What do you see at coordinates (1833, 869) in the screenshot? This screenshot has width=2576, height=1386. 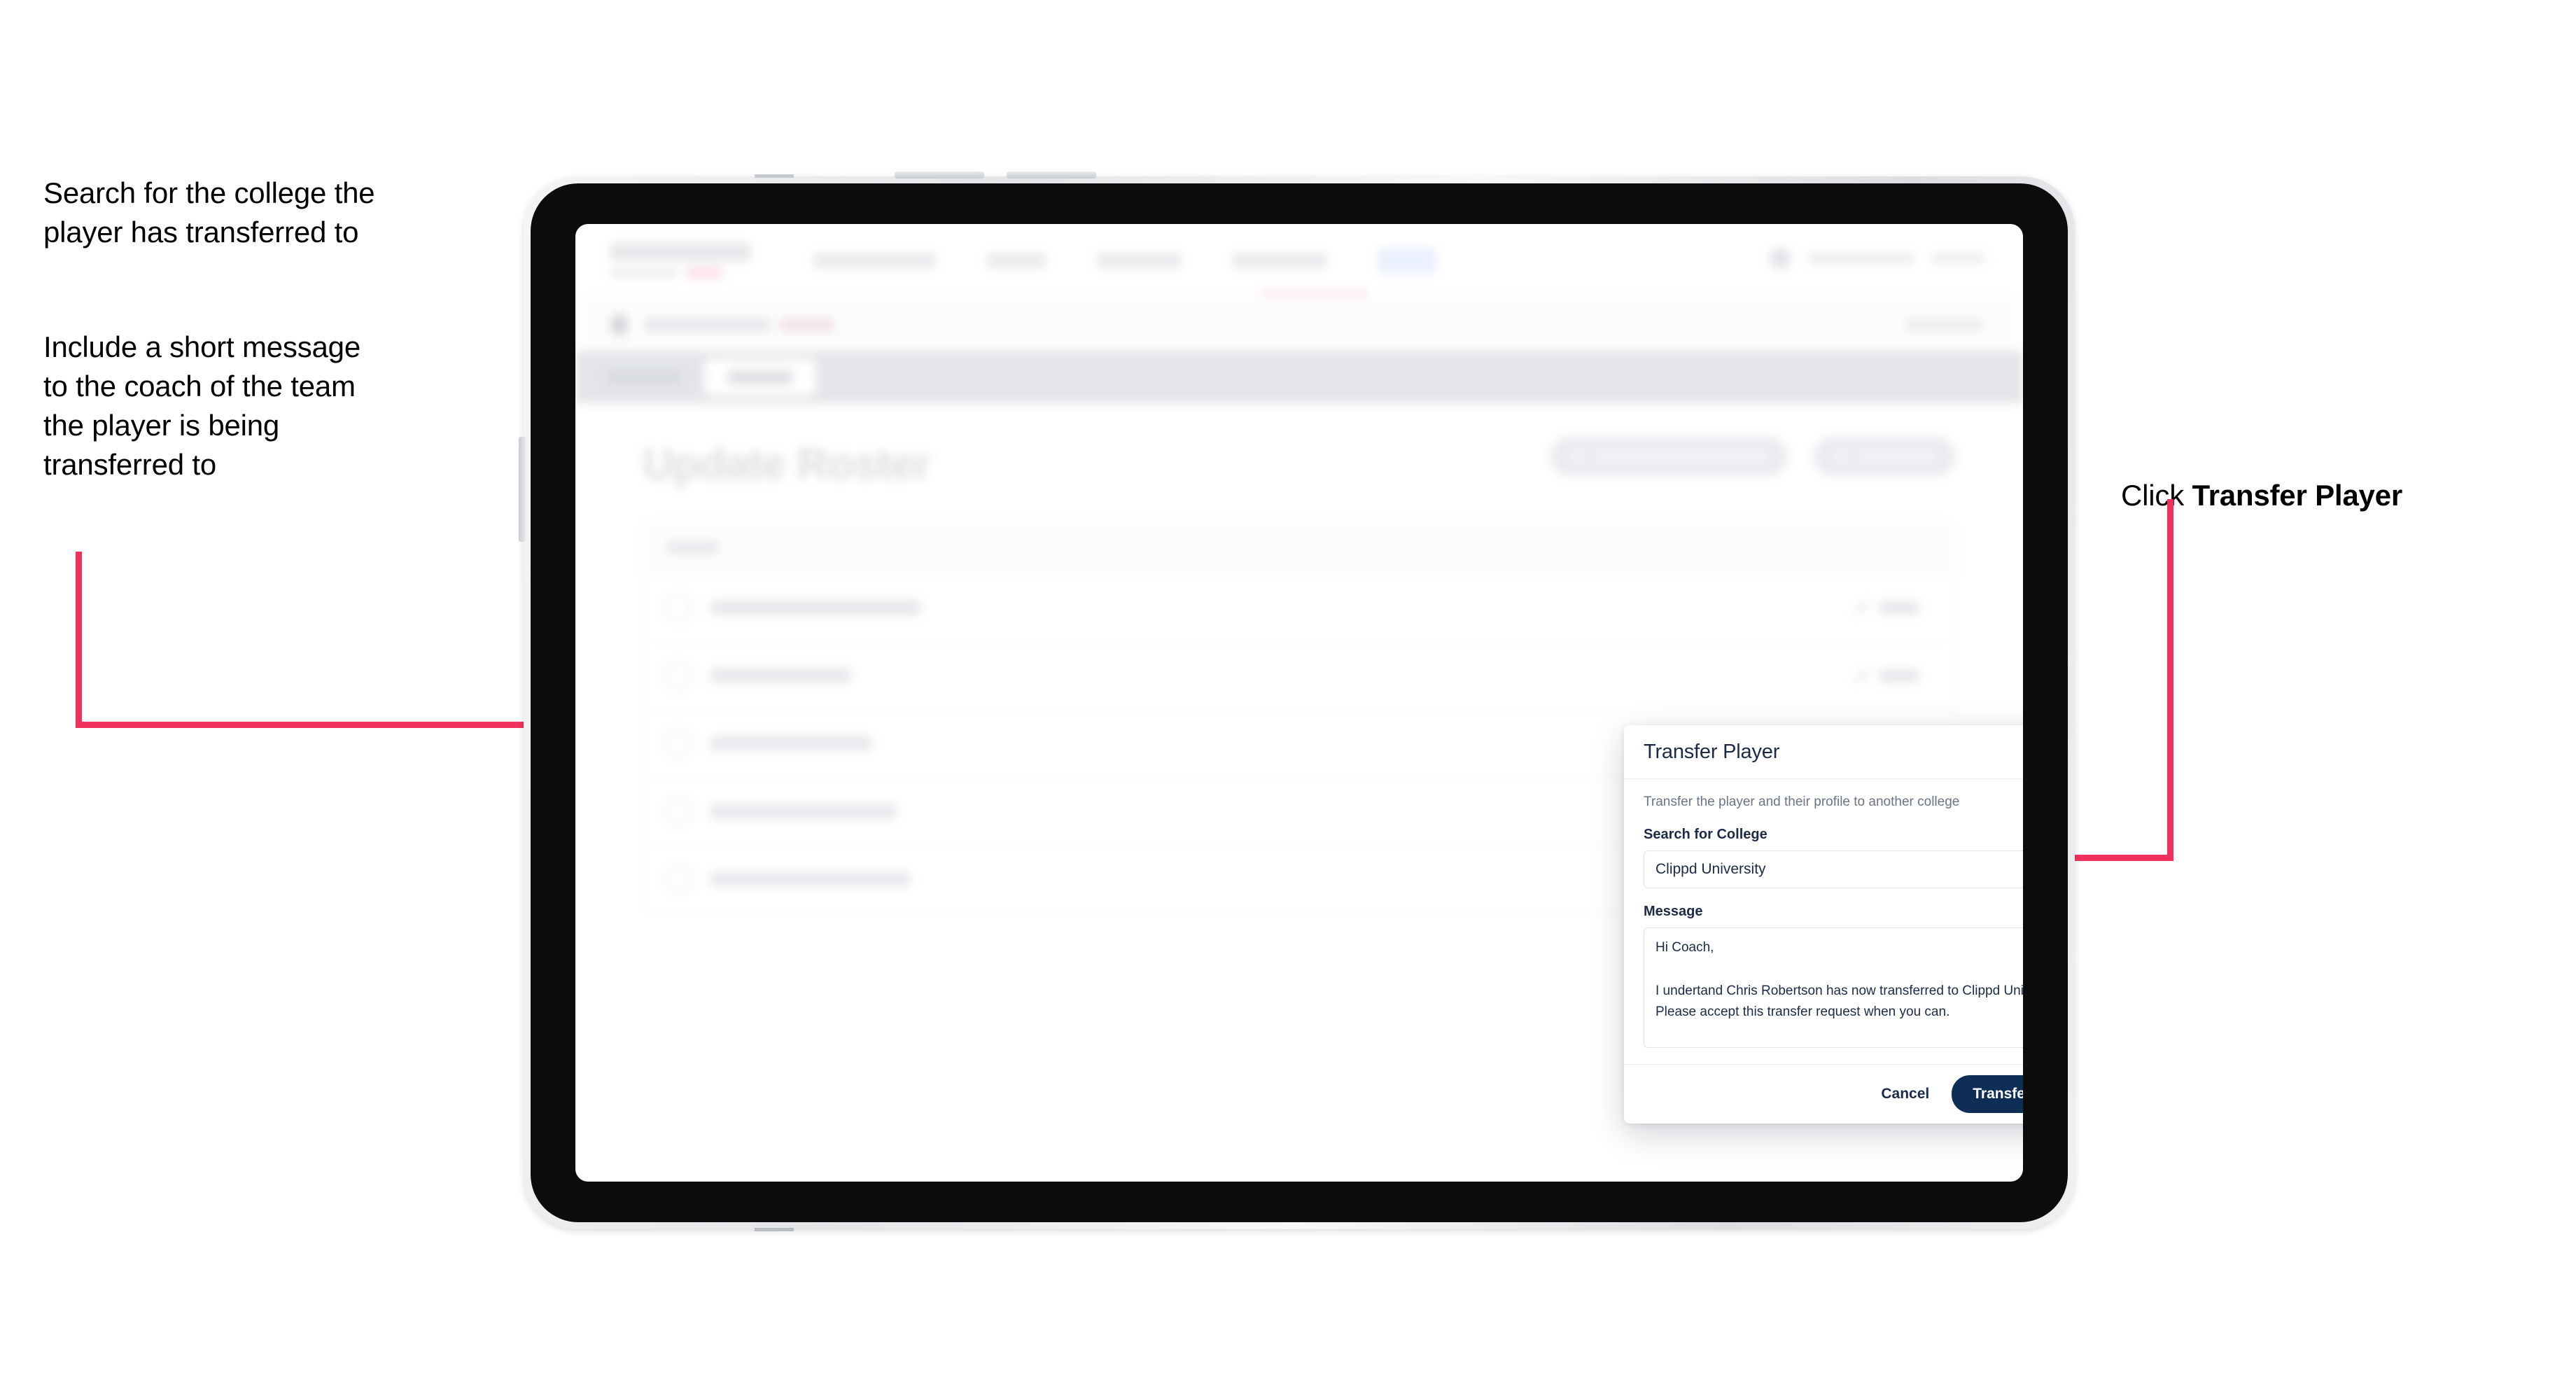 I see `search-college-input` at bounding box center [1833, 869].